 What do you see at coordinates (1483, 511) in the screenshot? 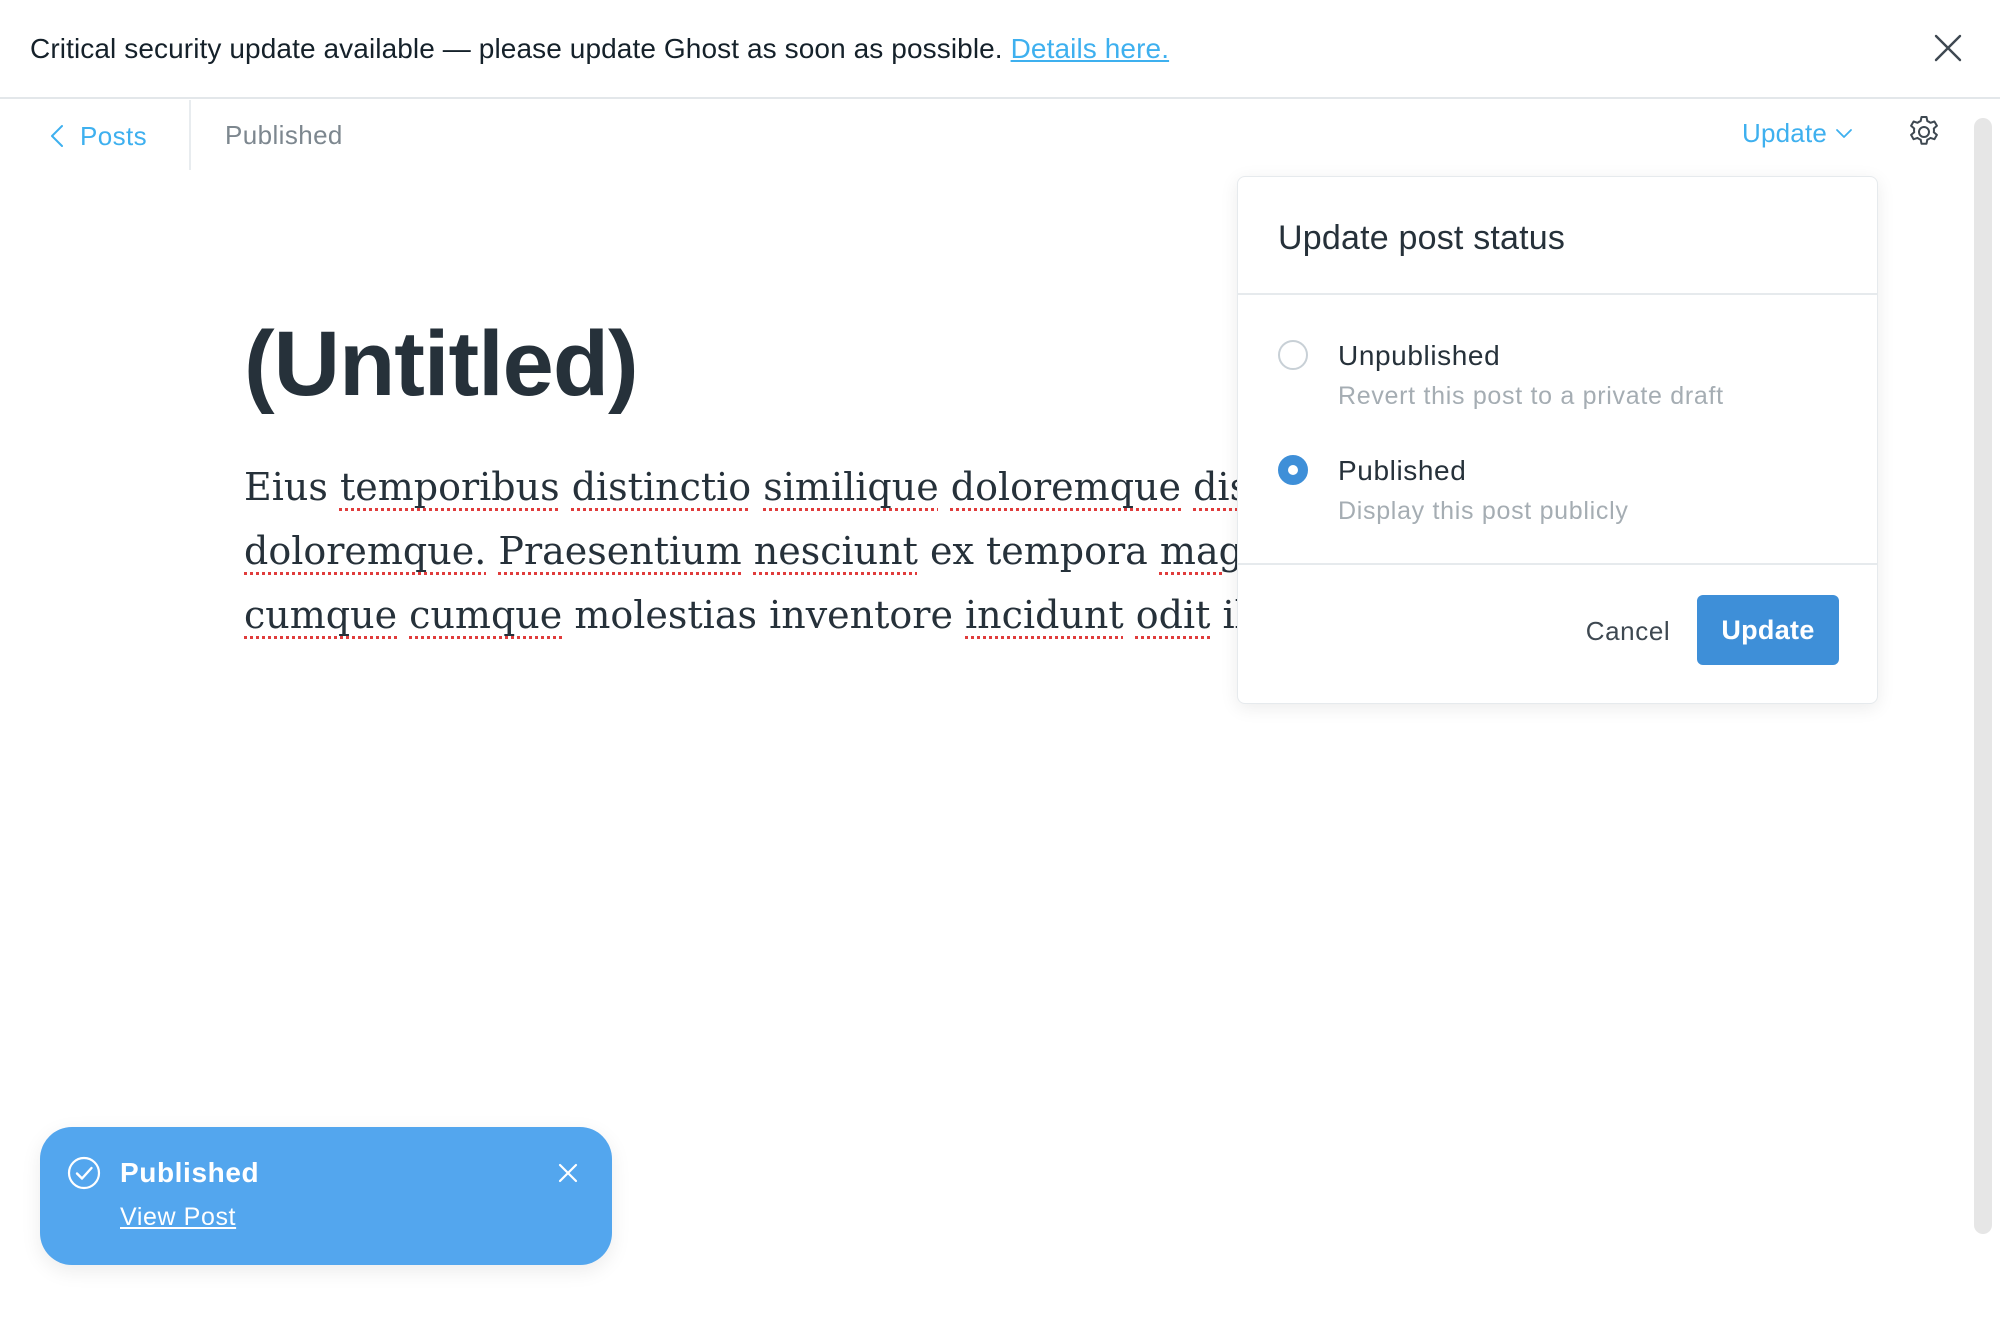
I see `option-description: Display this post publicly` at bounding box center [1483, 511].